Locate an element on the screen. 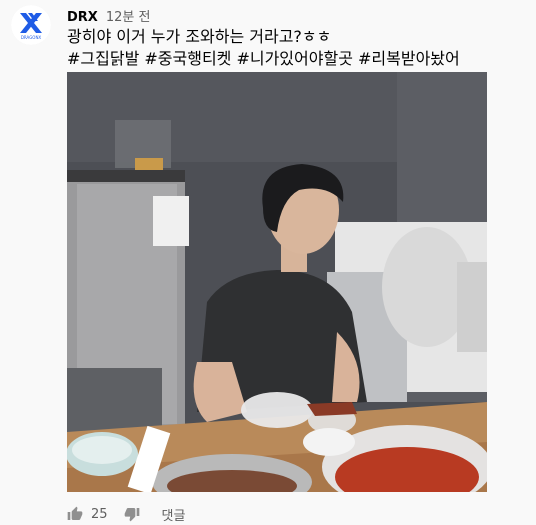 This screenshot has height=525, width=536. like-button: 25 is located at coordinates (87, 514).